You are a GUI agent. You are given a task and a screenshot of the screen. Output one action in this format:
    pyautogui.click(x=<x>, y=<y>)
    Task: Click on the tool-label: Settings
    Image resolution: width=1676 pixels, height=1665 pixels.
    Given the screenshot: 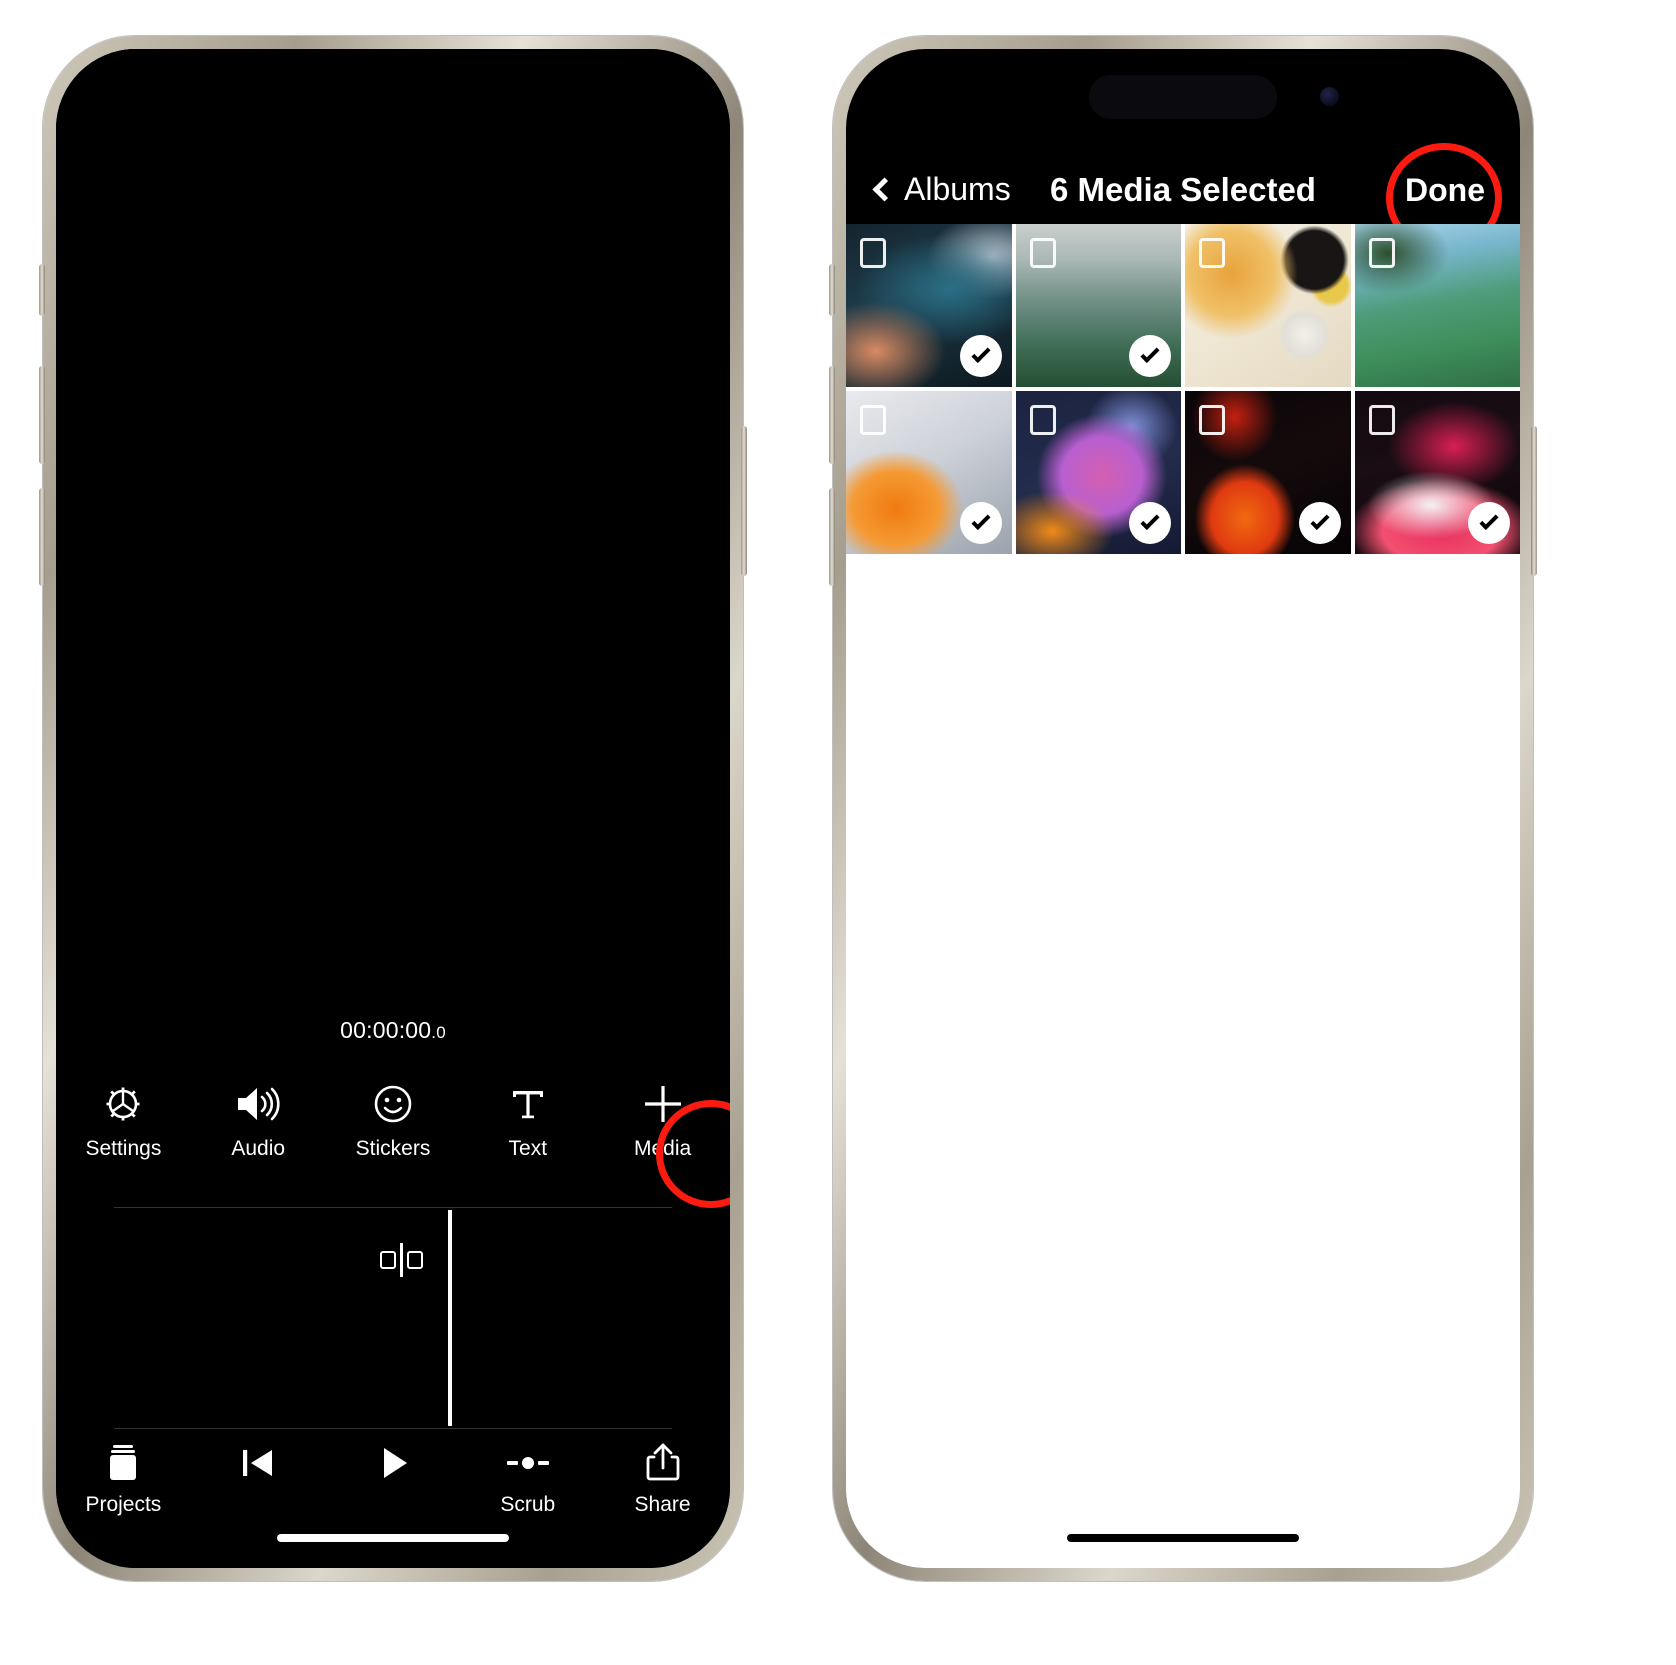 What is the action you would take?
    pyautogui.click(x=123, y=1148)
    